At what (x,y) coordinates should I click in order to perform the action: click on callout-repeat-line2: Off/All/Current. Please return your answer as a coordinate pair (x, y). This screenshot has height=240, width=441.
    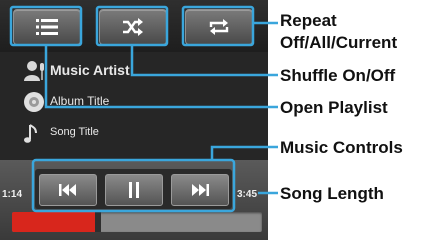
    Looking at the image, I should click on (339, 42).